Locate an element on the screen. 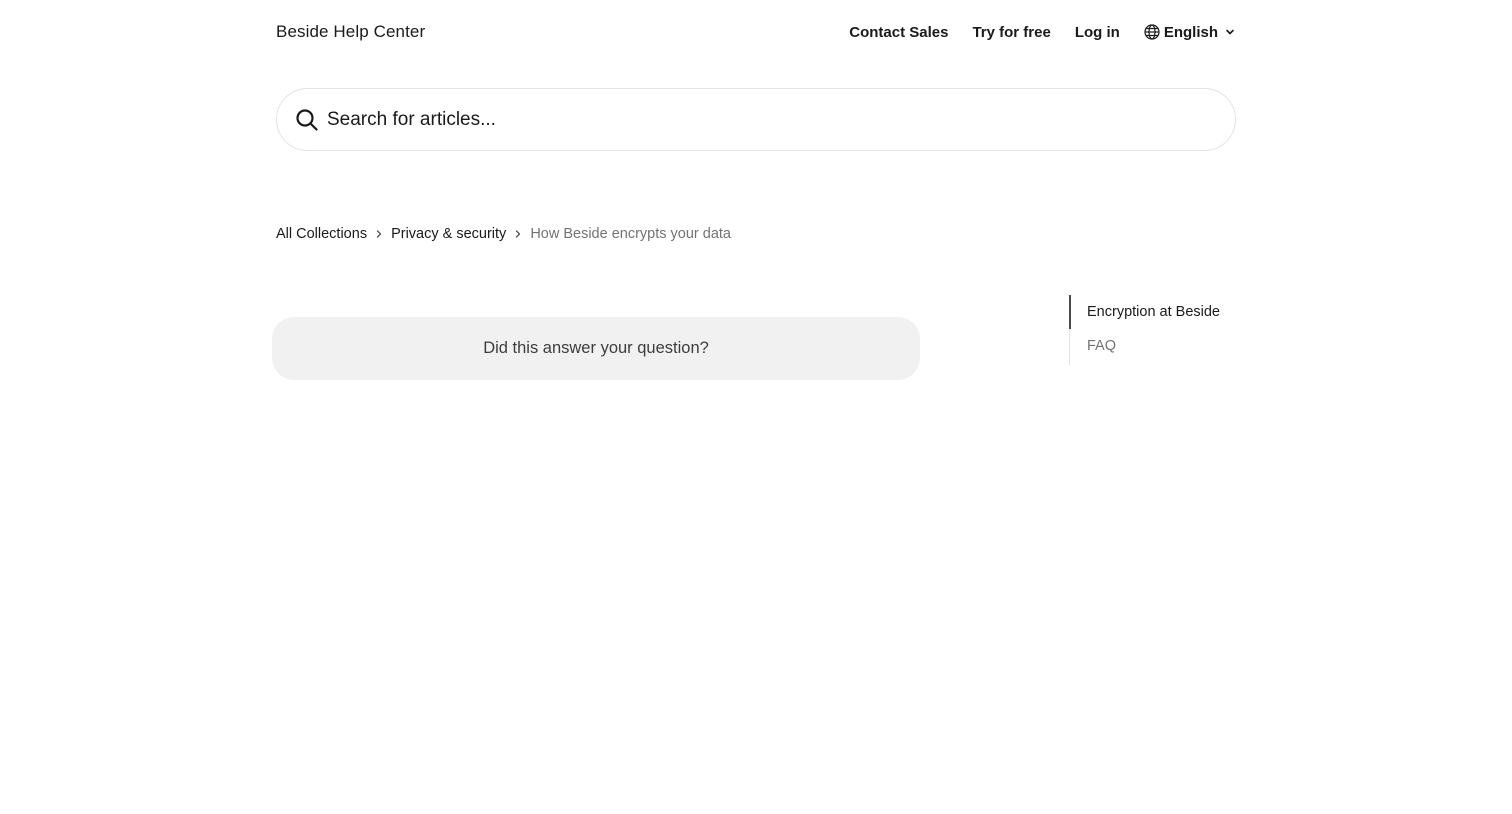 This screenshot has width=1512, height=814. try-for-free-link: Try for free is located at coordinates (1011, 32).